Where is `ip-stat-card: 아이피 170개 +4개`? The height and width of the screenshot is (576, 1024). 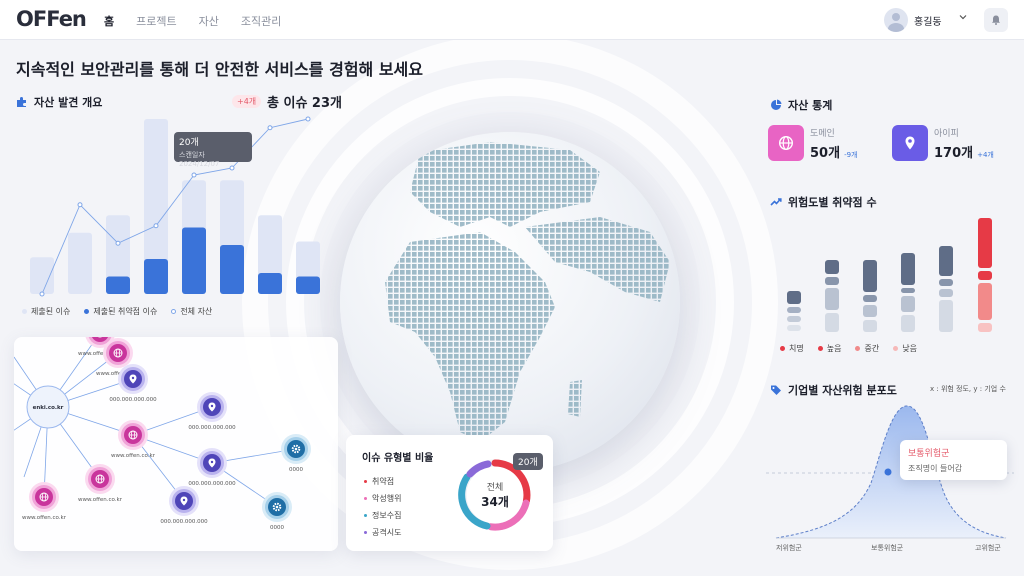
ip-stat-card: 아이피 170개 +4개 is located at coordinates (943, 143).